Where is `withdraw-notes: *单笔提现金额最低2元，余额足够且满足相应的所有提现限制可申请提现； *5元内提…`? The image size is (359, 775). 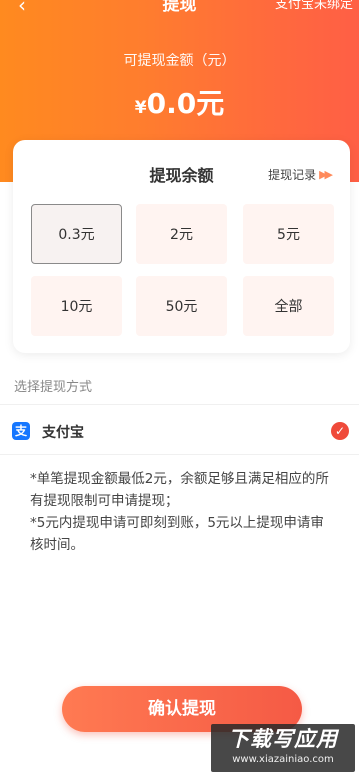 withdraw-notes: *单笔提现金额最低2元，余额足够且满足相应的所有提现限制可申请提现； *5元内提… is located at coordinates (182, 512).